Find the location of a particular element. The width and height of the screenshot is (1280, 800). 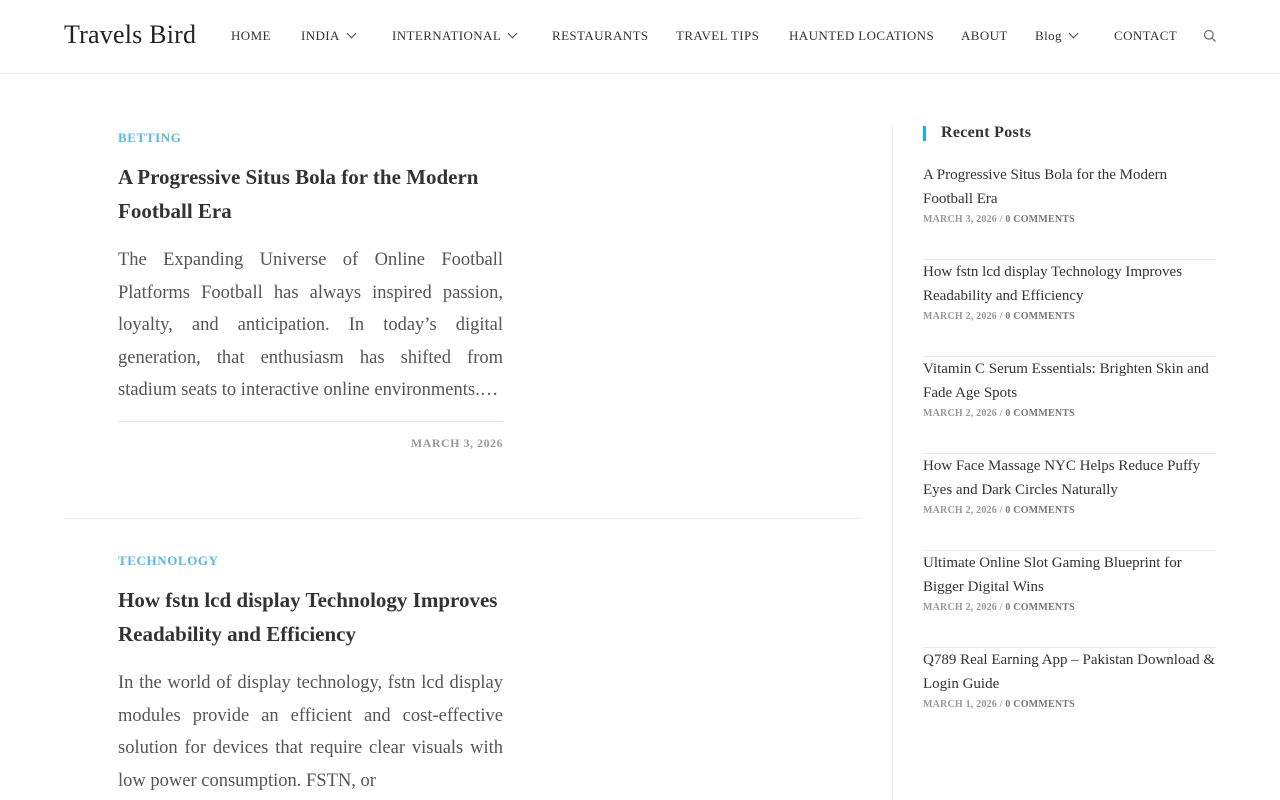

nav-item-india: INDIA is located at coordinates (329, 36).